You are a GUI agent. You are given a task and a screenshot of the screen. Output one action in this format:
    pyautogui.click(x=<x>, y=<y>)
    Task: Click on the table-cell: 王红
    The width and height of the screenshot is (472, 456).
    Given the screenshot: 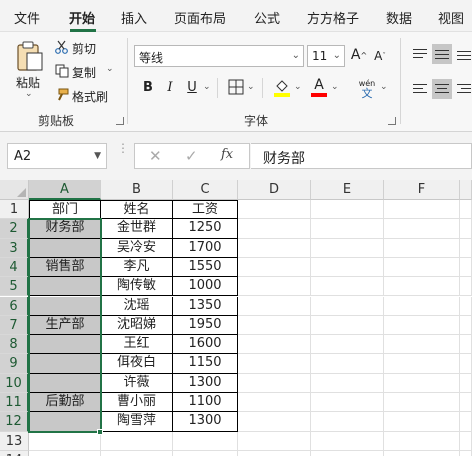 What is the action you would take?
    pyautogui.click(x=137, y=345)
    